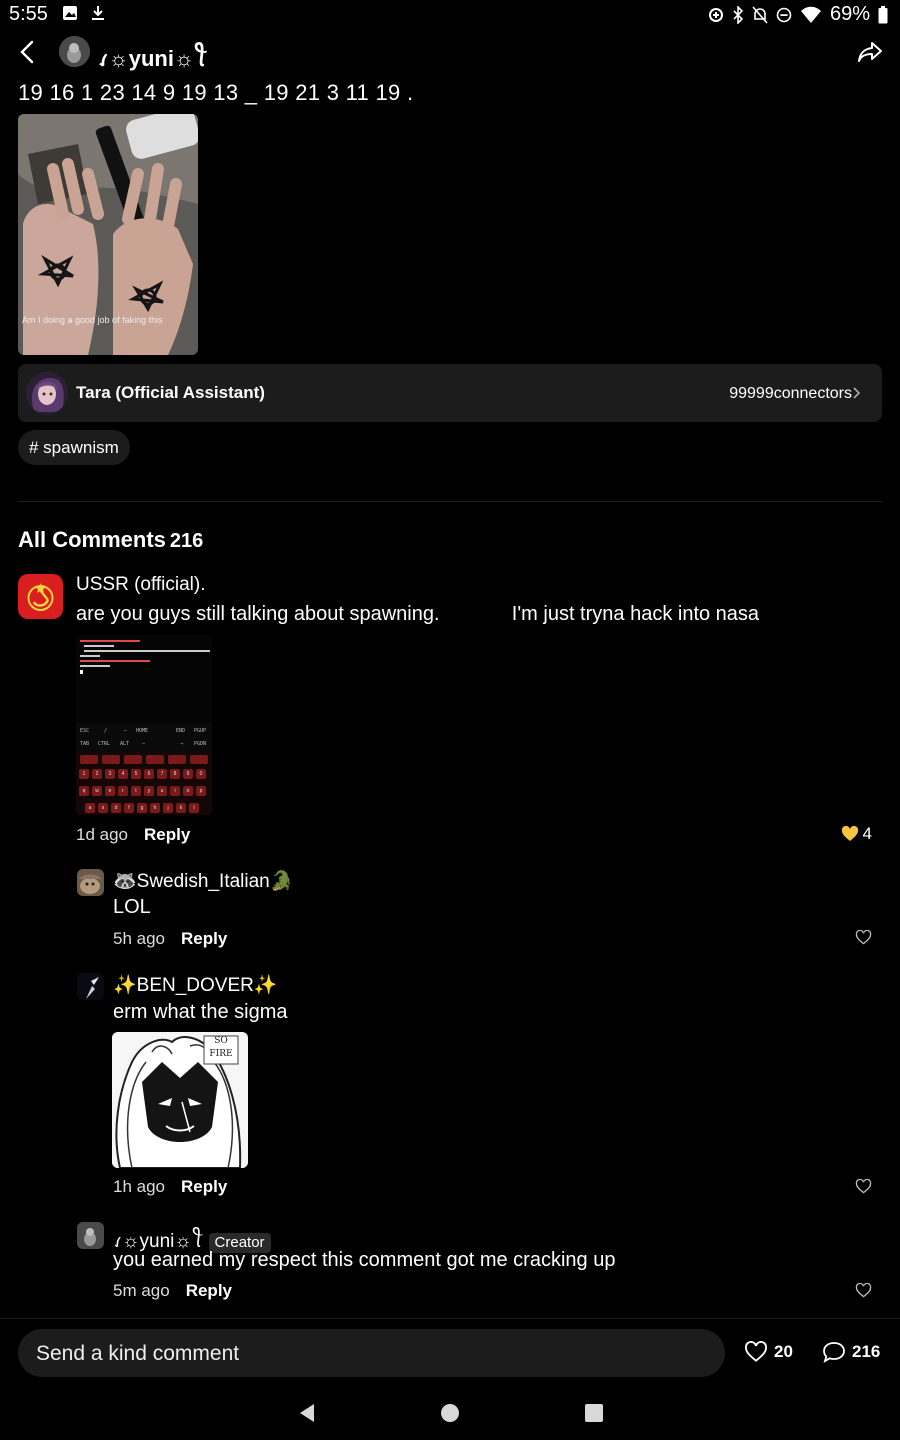 The width and height of the screenshot is (900, 1440). I want to click on terminal-key: h, so click(155, 808).